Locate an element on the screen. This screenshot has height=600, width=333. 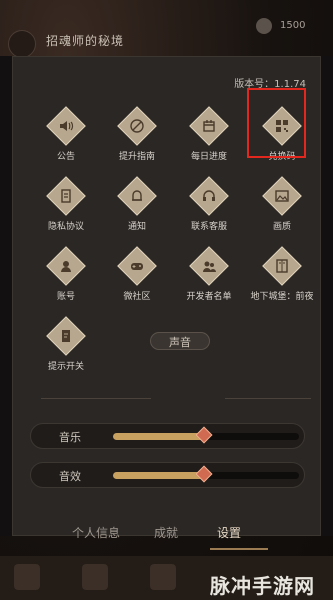
grid-label: 提示开关 is located at coordinates (65, 367).